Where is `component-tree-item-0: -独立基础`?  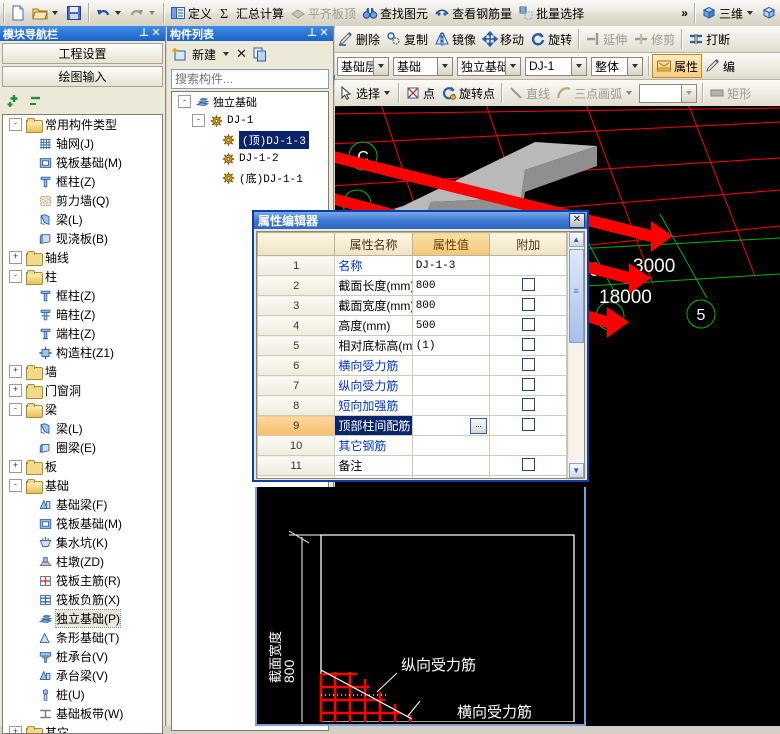
component-tree-item-0: -独立基础 is located at coordinates (250, 101).